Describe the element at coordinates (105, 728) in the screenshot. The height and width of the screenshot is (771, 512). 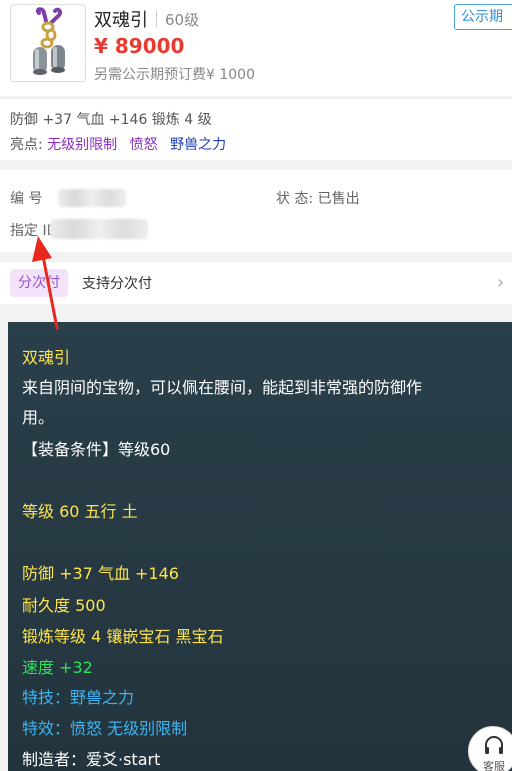
I see `special-effect-line: 特效：愤怒 无级别限制` at that location.